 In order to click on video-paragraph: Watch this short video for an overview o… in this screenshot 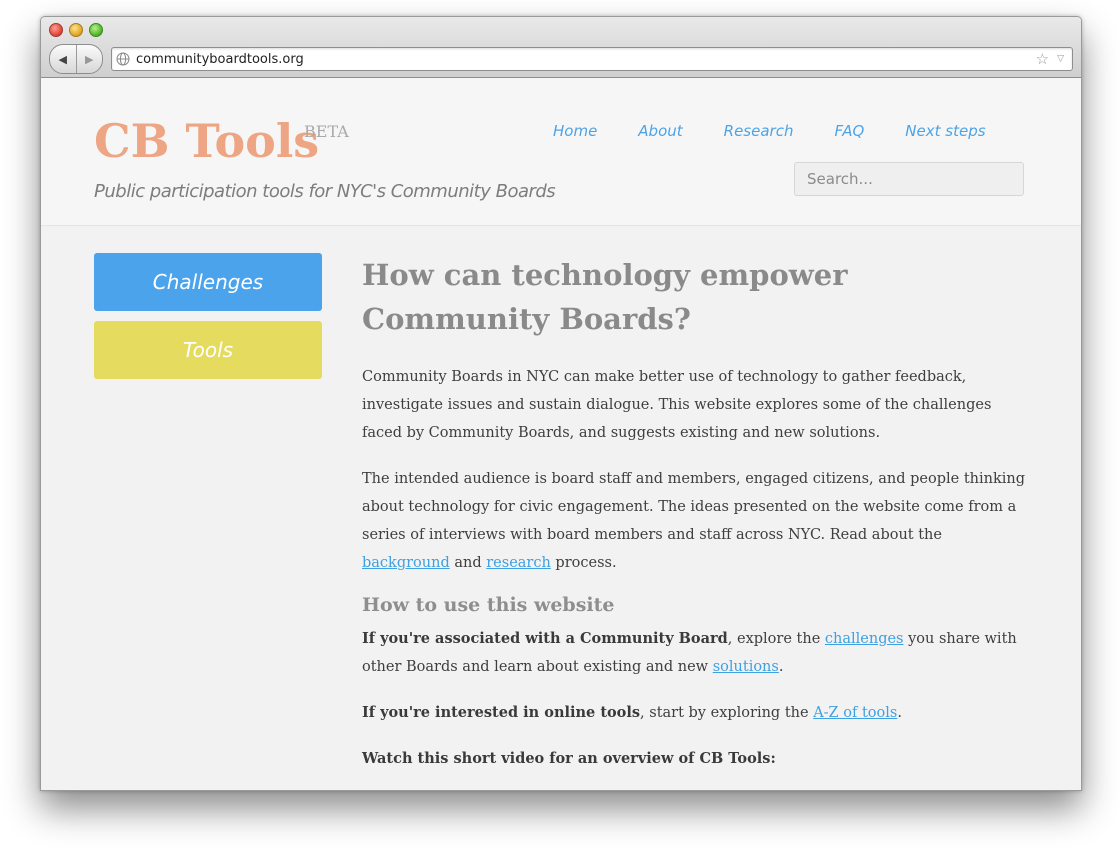, I will do `click(694, 759)`.